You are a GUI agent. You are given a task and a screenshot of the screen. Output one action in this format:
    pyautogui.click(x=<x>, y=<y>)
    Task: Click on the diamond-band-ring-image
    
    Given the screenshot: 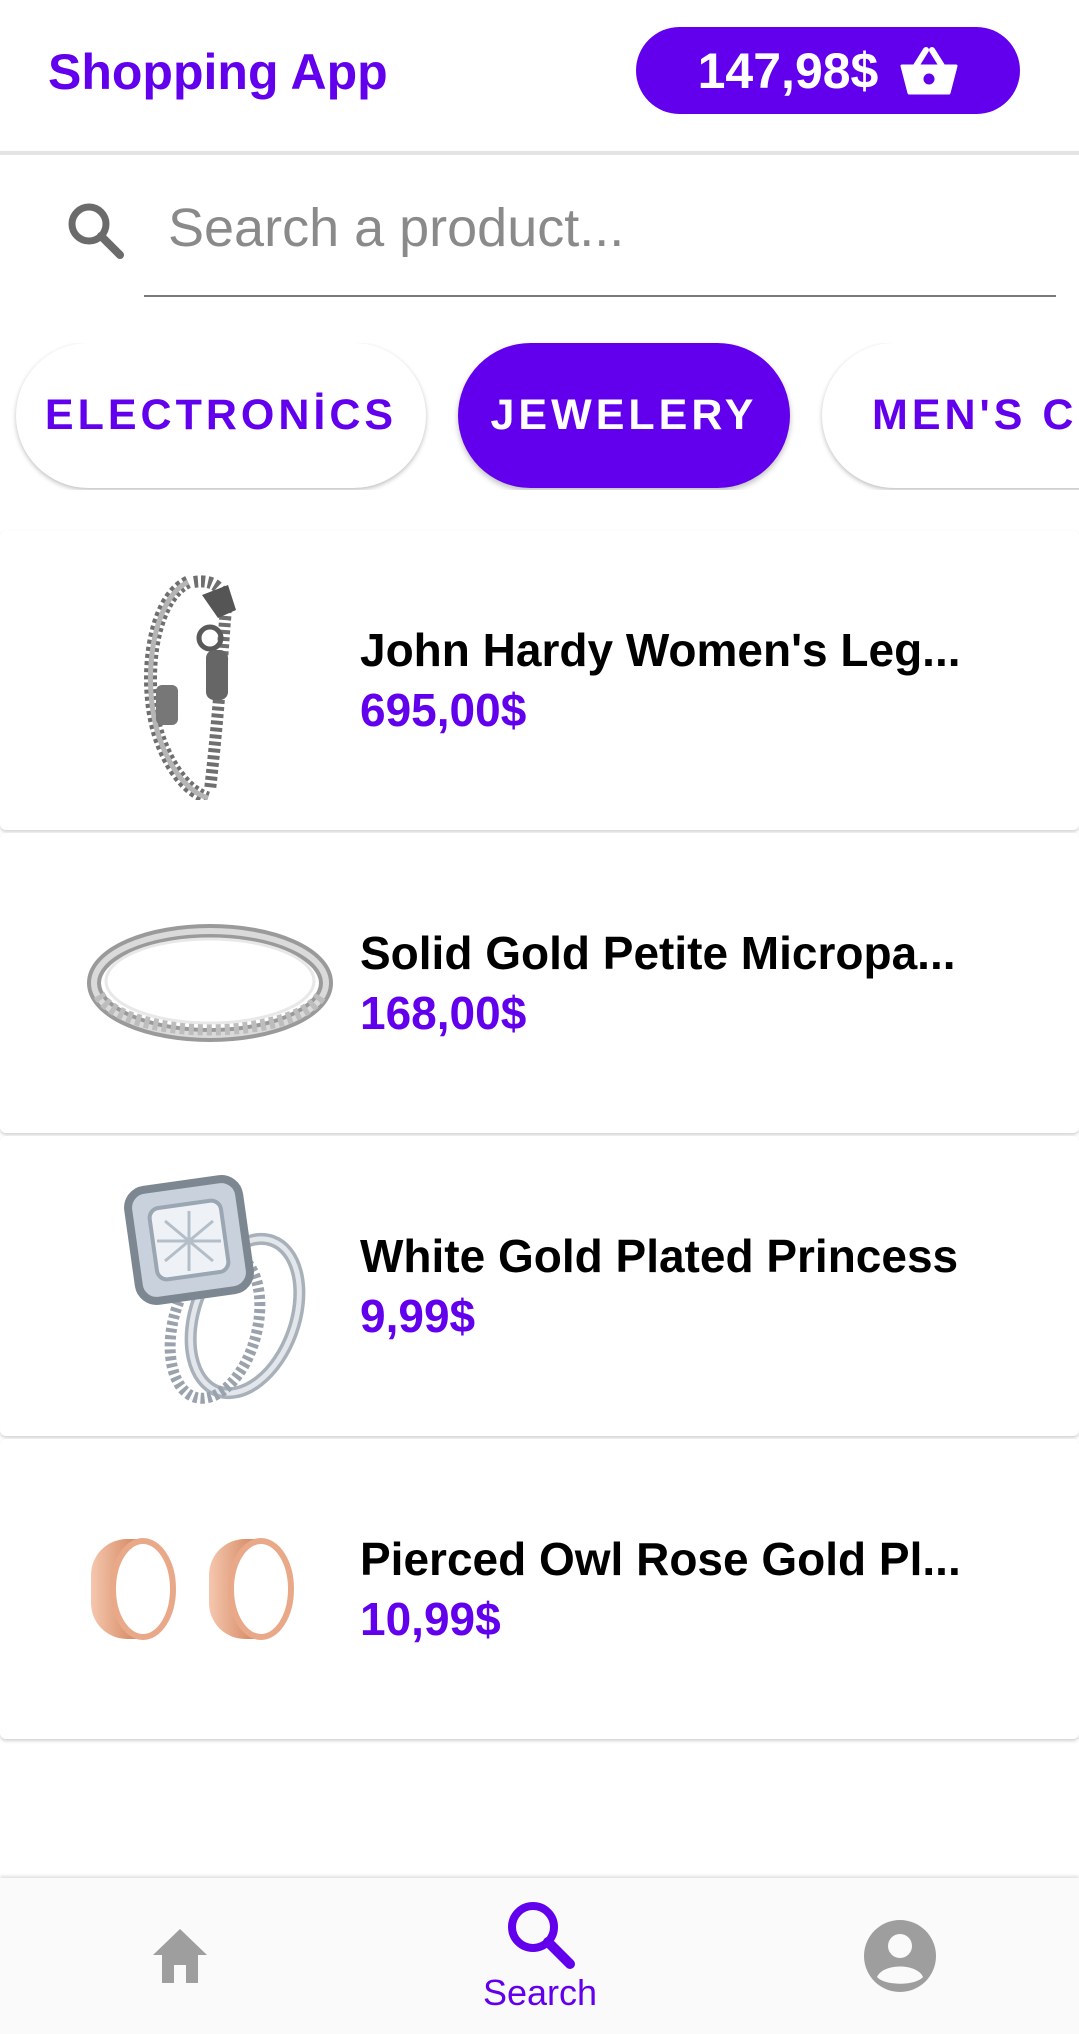 What is the action you would take?
    pyautogui.click(x=210, y=983)
    